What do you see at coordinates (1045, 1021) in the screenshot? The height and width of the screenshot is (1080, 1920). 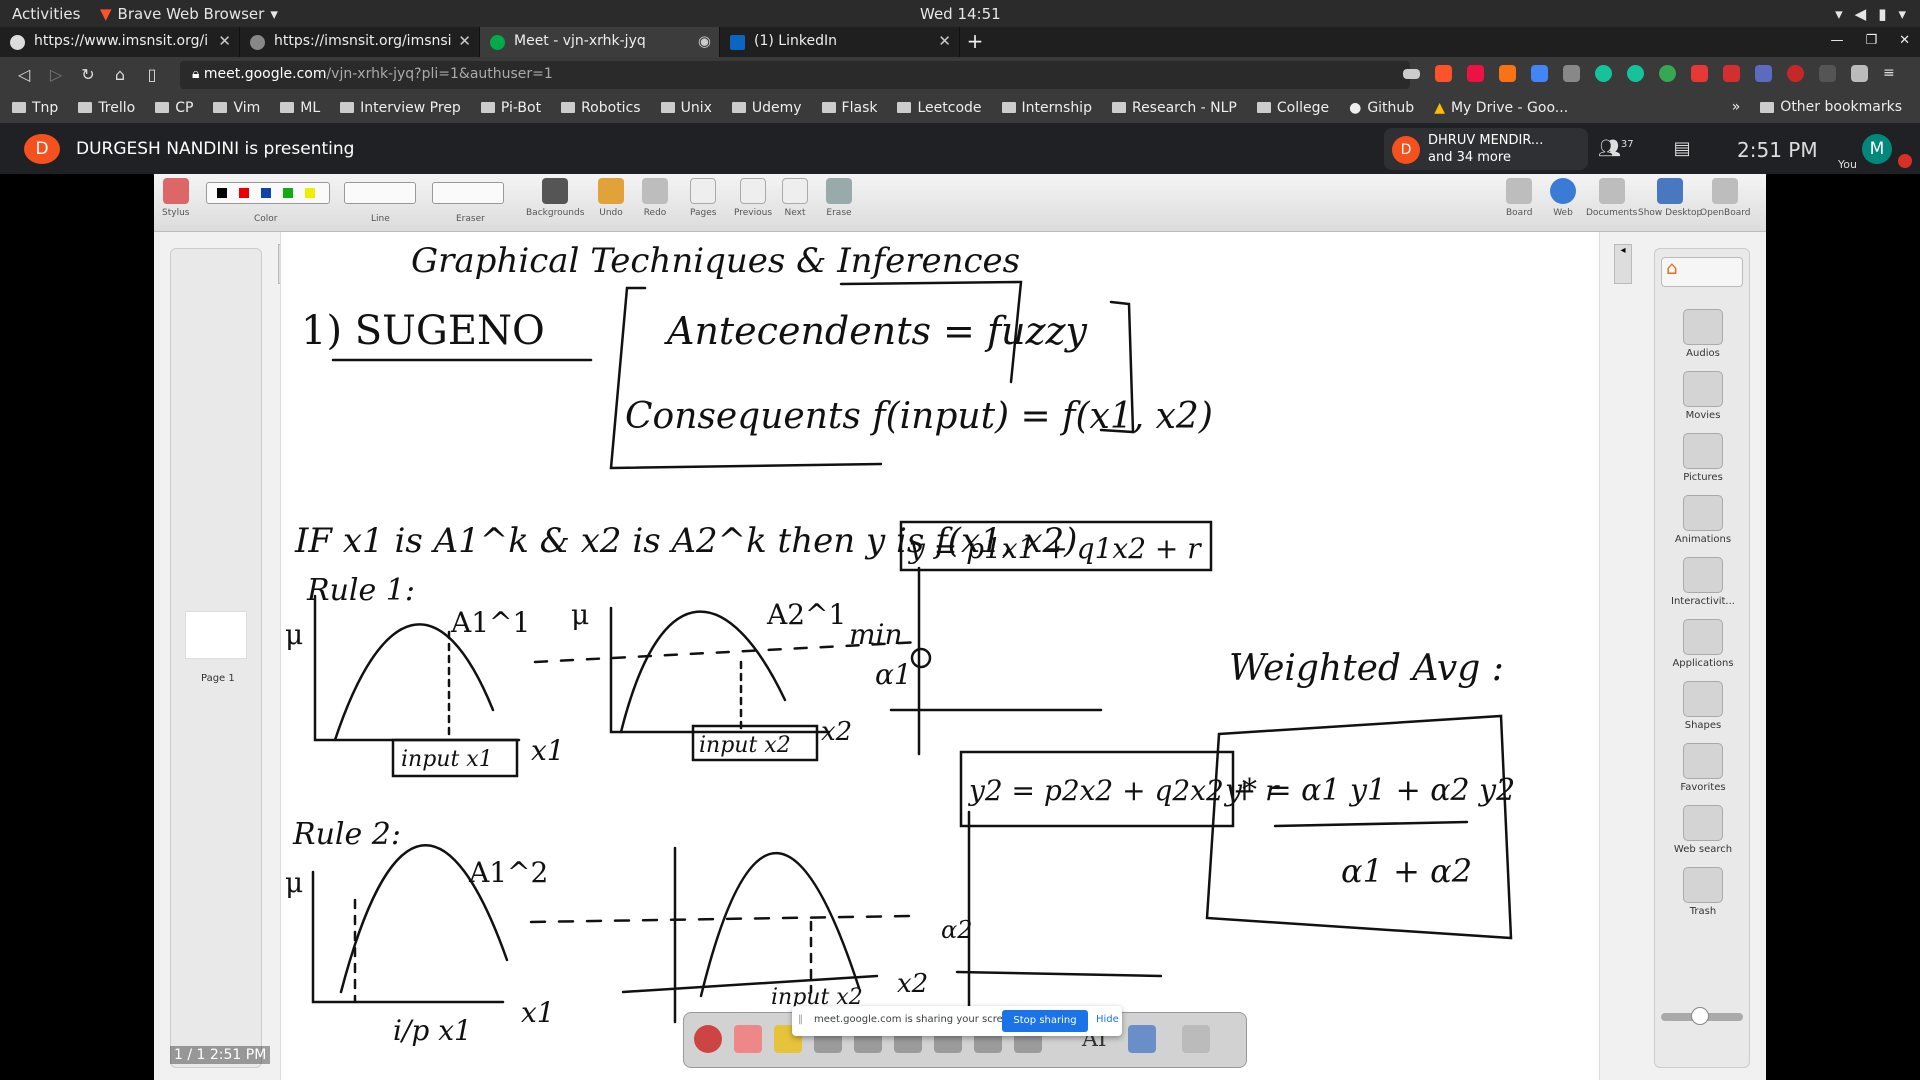 I see `stop-sharing-button: Stop sharing` at bounding box center [1045, 1021].